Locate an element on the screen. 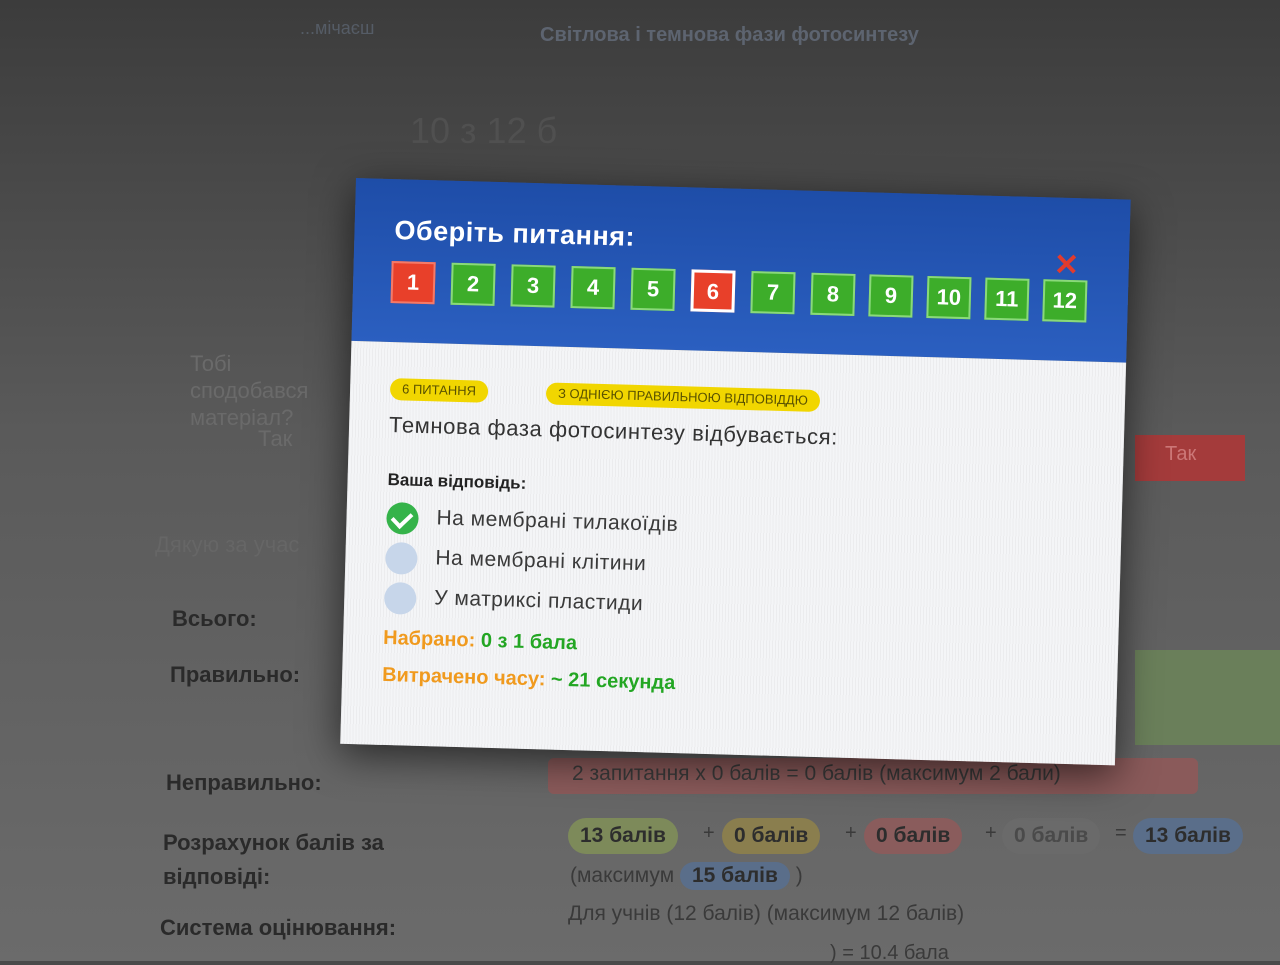 This screenshot has height=965, width=1280. checkmark-icon is located at coordinates (402, 518).